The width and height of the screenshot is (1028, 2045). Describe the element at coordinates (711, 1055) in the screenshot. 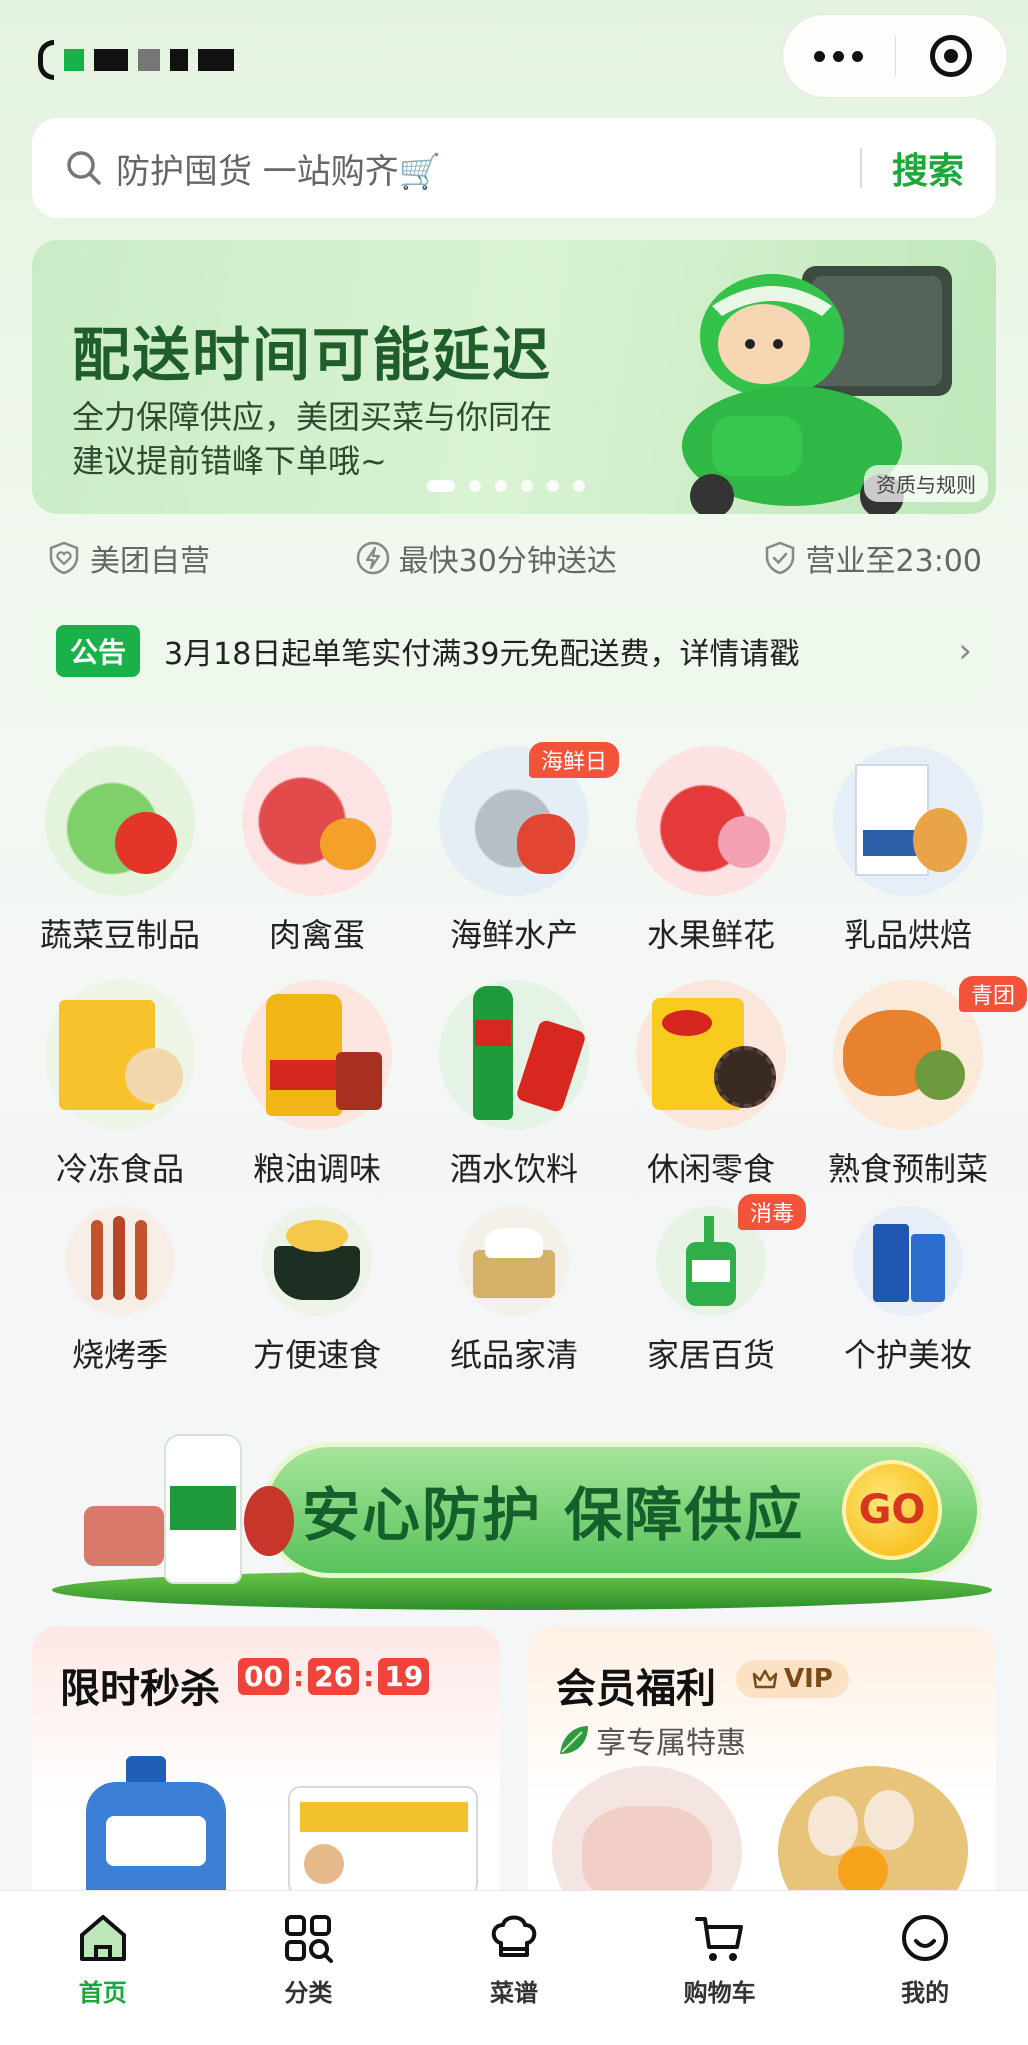

I see `snack-chips-icon` at that location.